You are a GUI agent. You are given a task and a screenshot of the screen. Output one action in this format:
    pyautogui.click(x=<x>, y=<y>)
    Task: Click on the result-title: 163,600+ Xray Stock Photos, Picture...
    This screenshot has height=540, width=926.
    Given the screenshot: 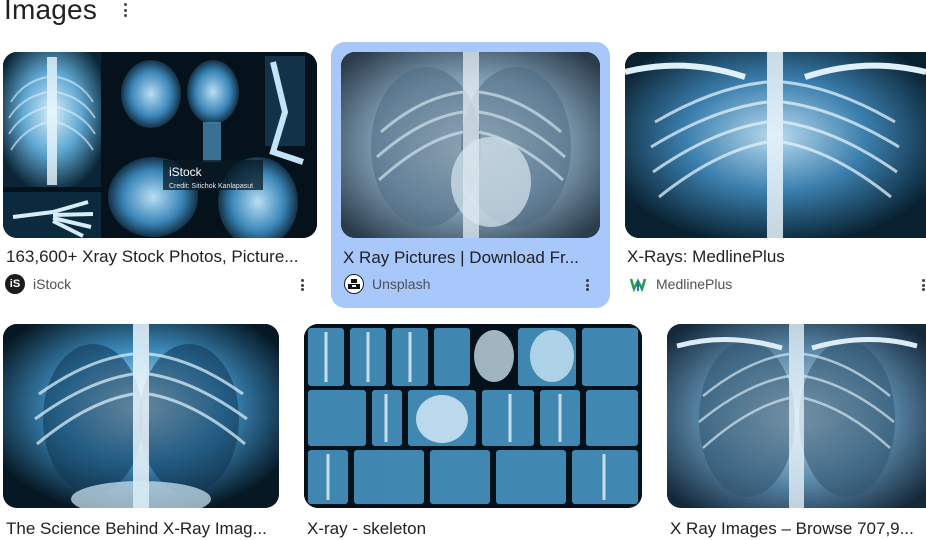 What is the action you would take?
    pyautogui.click(x=159, y=257)
    